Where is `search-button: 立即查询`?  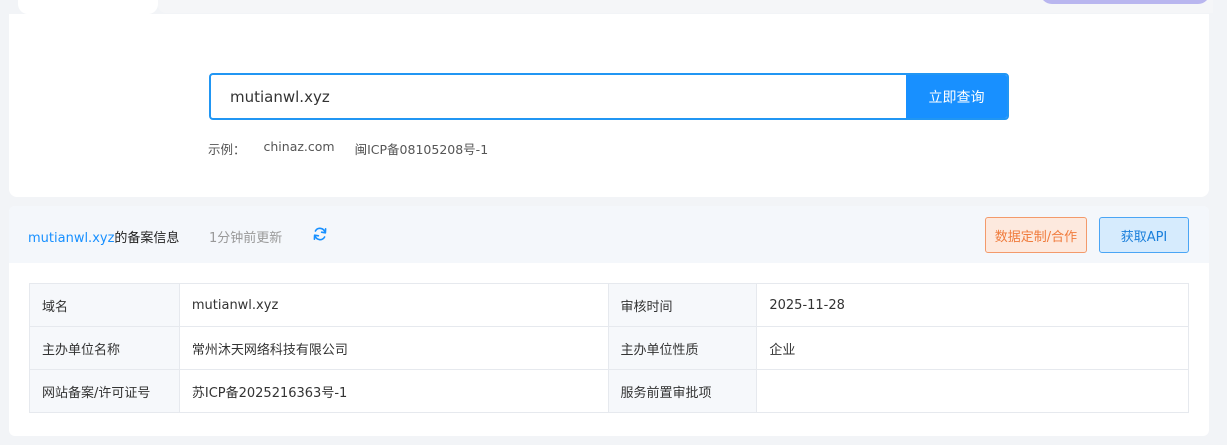
search-button: 立即查询 is located at coordinates (956, 96).